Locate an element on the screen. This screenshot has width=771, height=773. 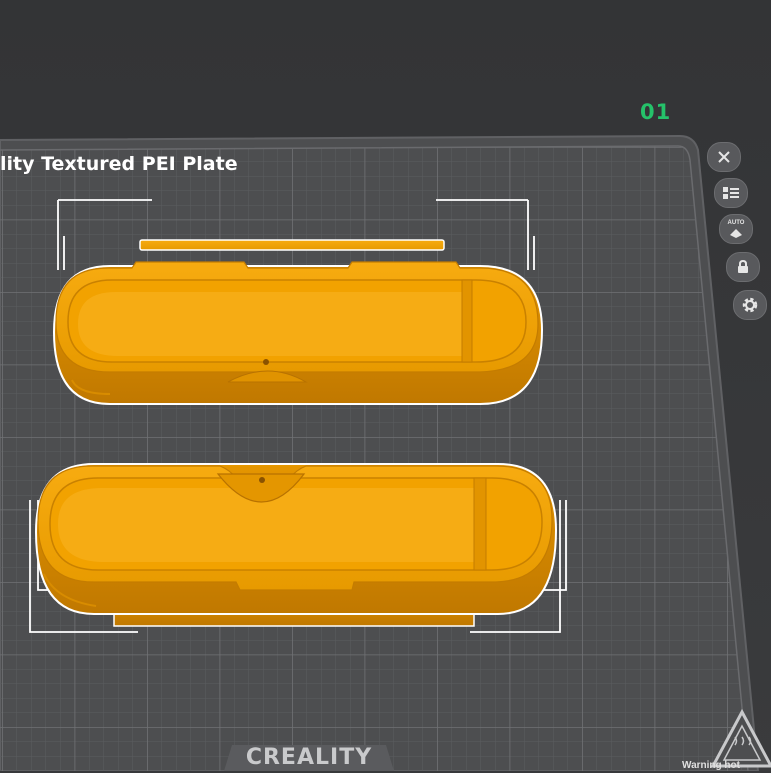
arrange-list-button is located at coordinates (731, 193).